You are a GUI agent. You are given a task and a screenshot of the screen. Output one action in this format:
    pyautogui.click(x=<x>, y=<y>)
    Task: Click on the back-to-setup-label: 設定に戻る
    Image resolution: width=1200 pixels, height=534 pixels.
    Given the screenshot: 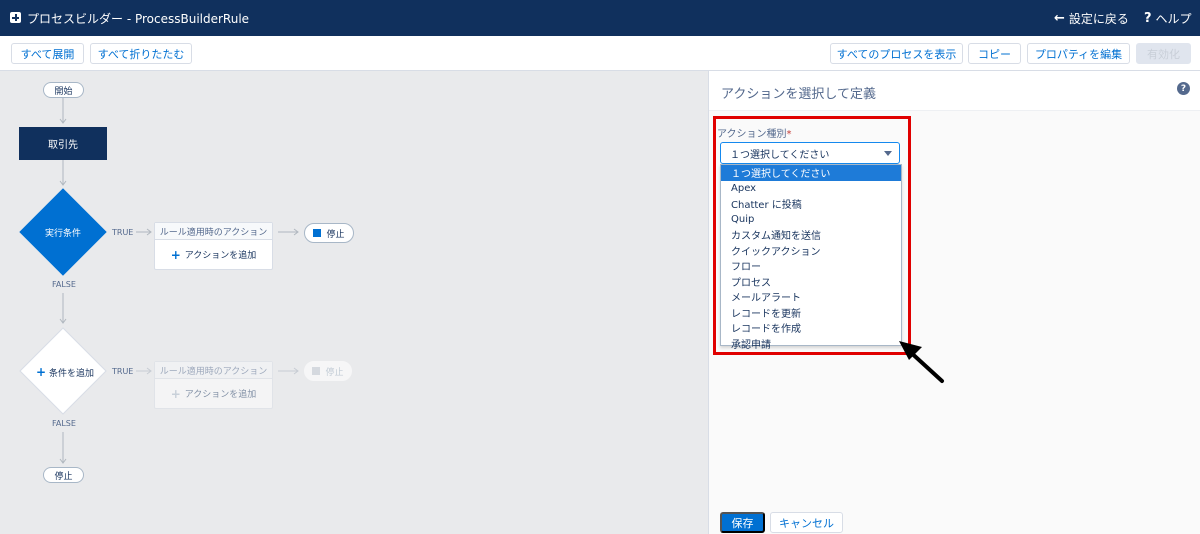 What is the action you would take?
    pyautogui.click(x=1098, y=19)
    